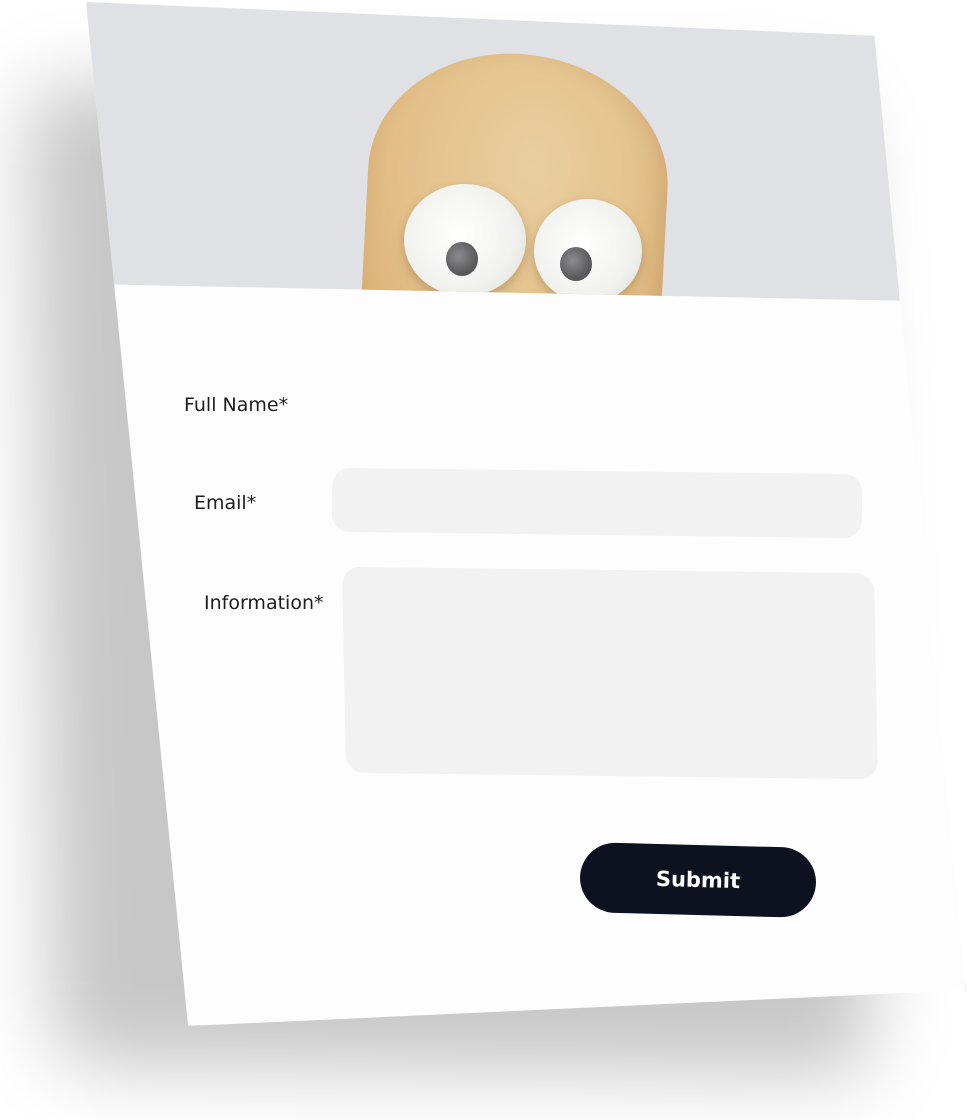 This screenshot has width=967, height=1120. What do you see at coordinates (698, 880) in the screenshot?
I see `submit-button: Submit` at bounding box center [698, 880].